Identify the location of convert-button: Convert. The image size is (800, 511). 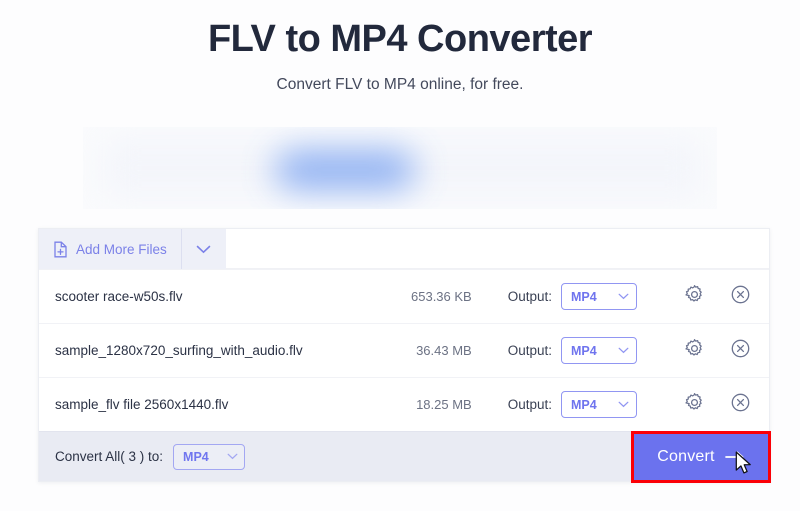
(701, 457).